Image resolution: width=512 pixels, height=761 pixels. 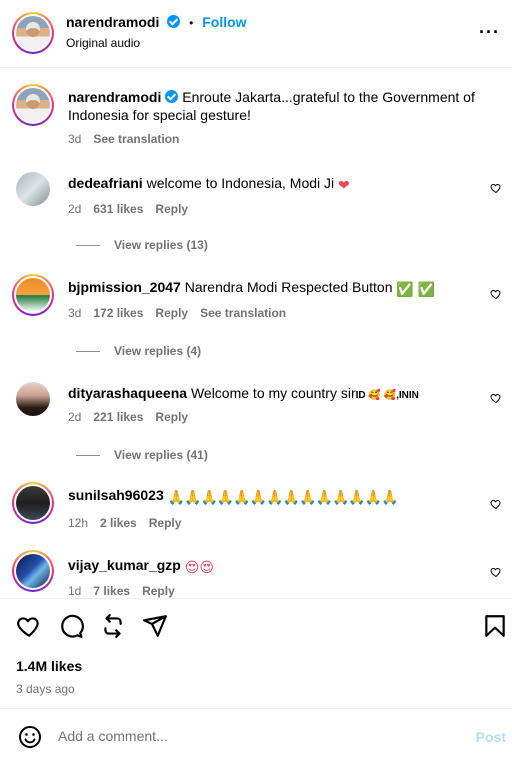 What do you see at coordinates (71, 626) in the screenshot?
I see `comment-icon` at bounding box center [71, 626].